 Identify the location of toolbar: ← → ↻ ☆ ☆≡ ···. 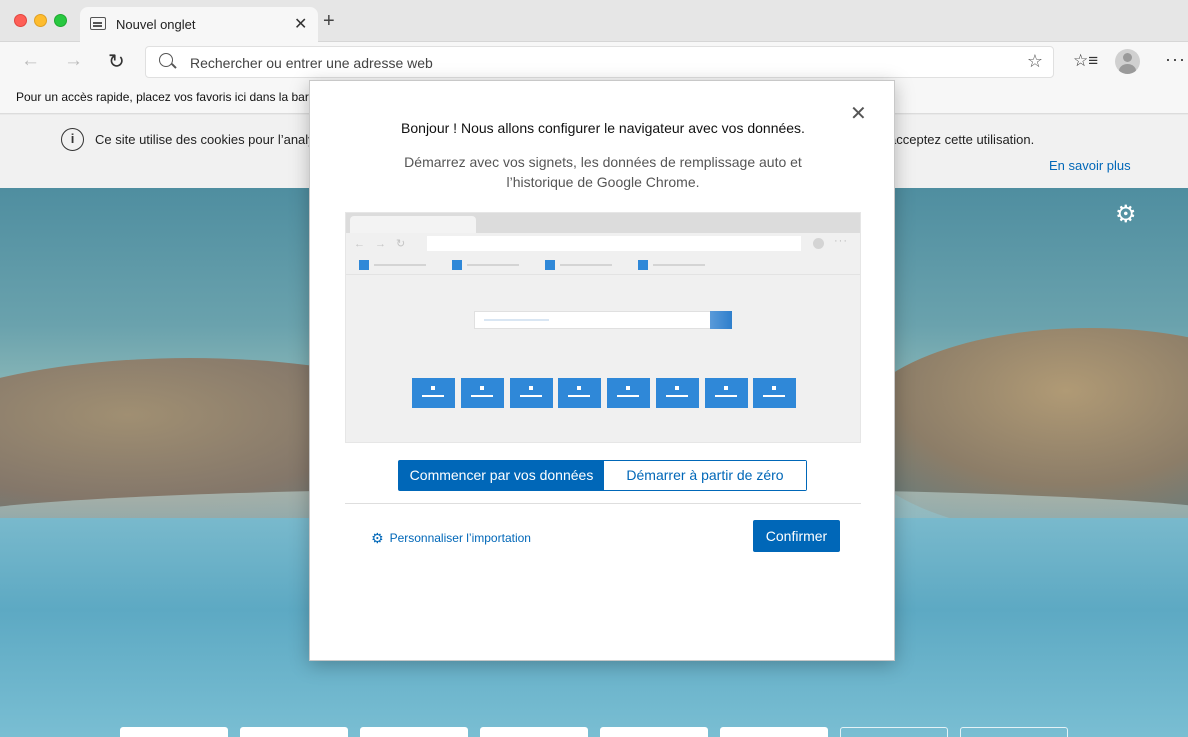
(594, 62).